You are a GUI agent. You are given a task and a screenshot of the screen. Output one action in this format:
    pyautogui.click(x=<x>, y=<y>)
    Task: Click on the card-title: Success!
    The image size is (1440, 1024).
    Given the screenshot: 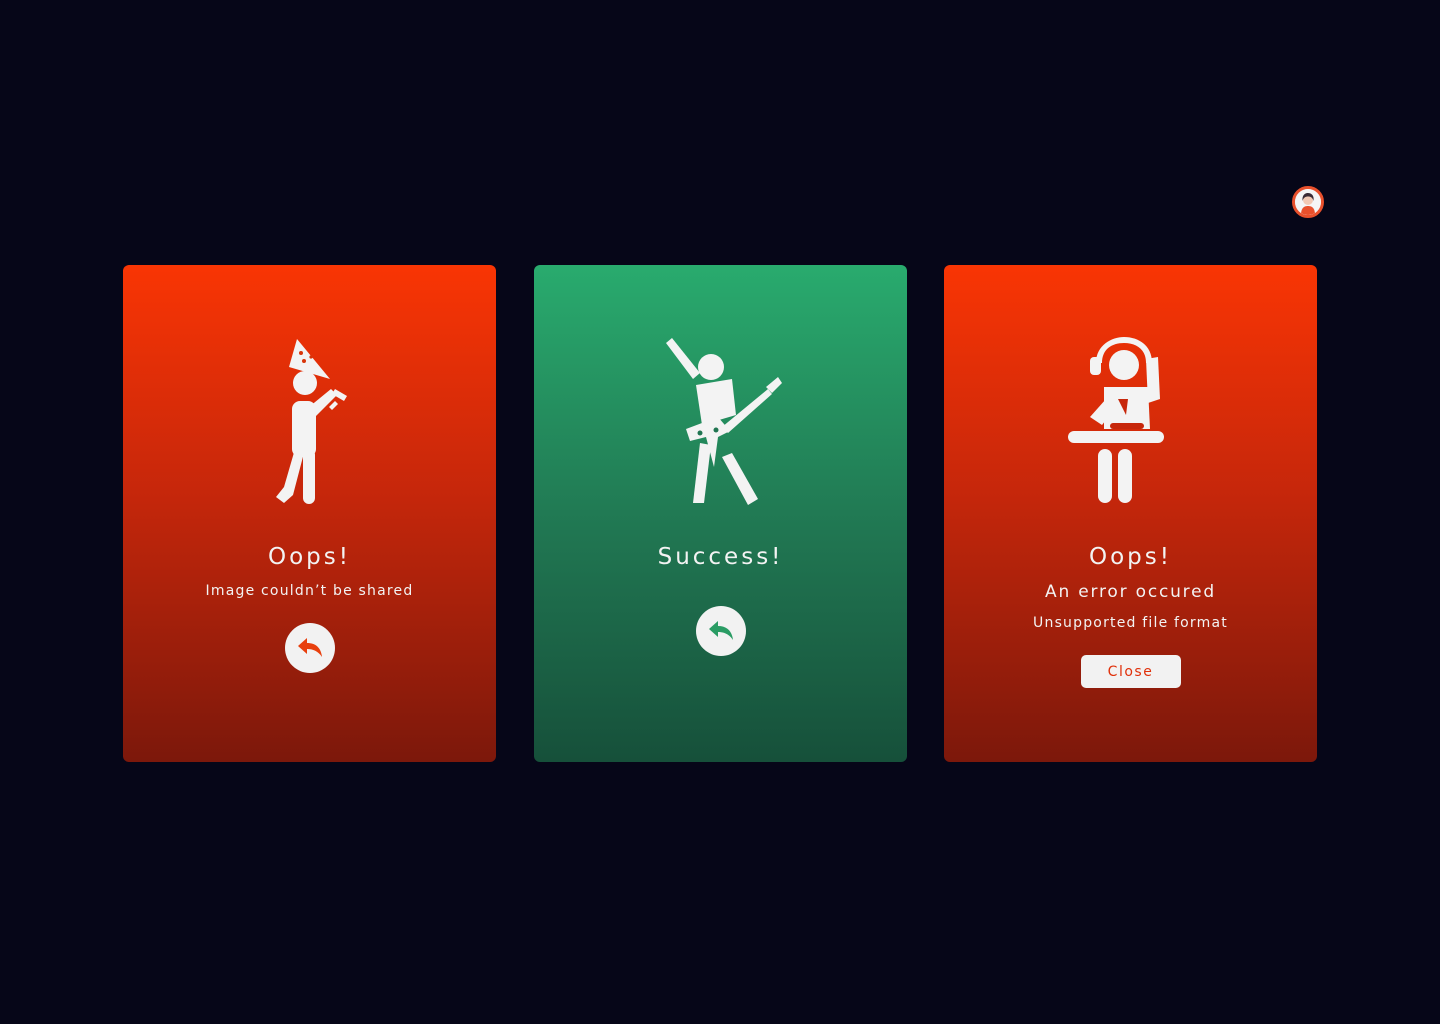 What is the action you would take?
    pyautogui.click(x=720, y=557)
    